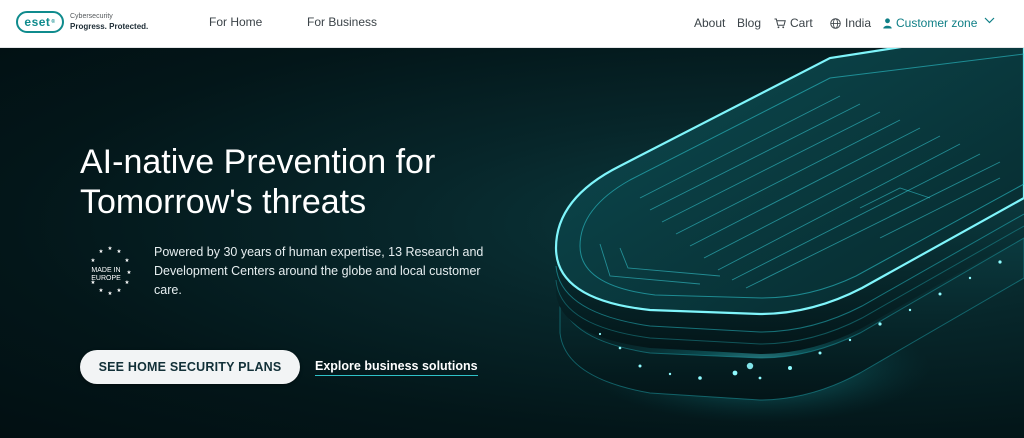 This screenshot has height=438, width=1024. Describe the element at coordinates (858, 23) in the screenshot. I see `region-label: India` at that location.